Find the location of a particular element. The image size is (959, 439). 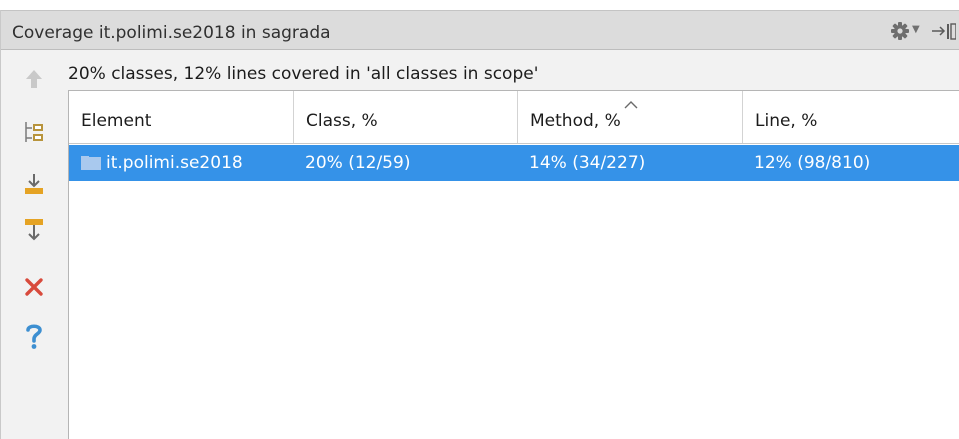

column-header-label: Line, % is located at coordinates (786, 121).